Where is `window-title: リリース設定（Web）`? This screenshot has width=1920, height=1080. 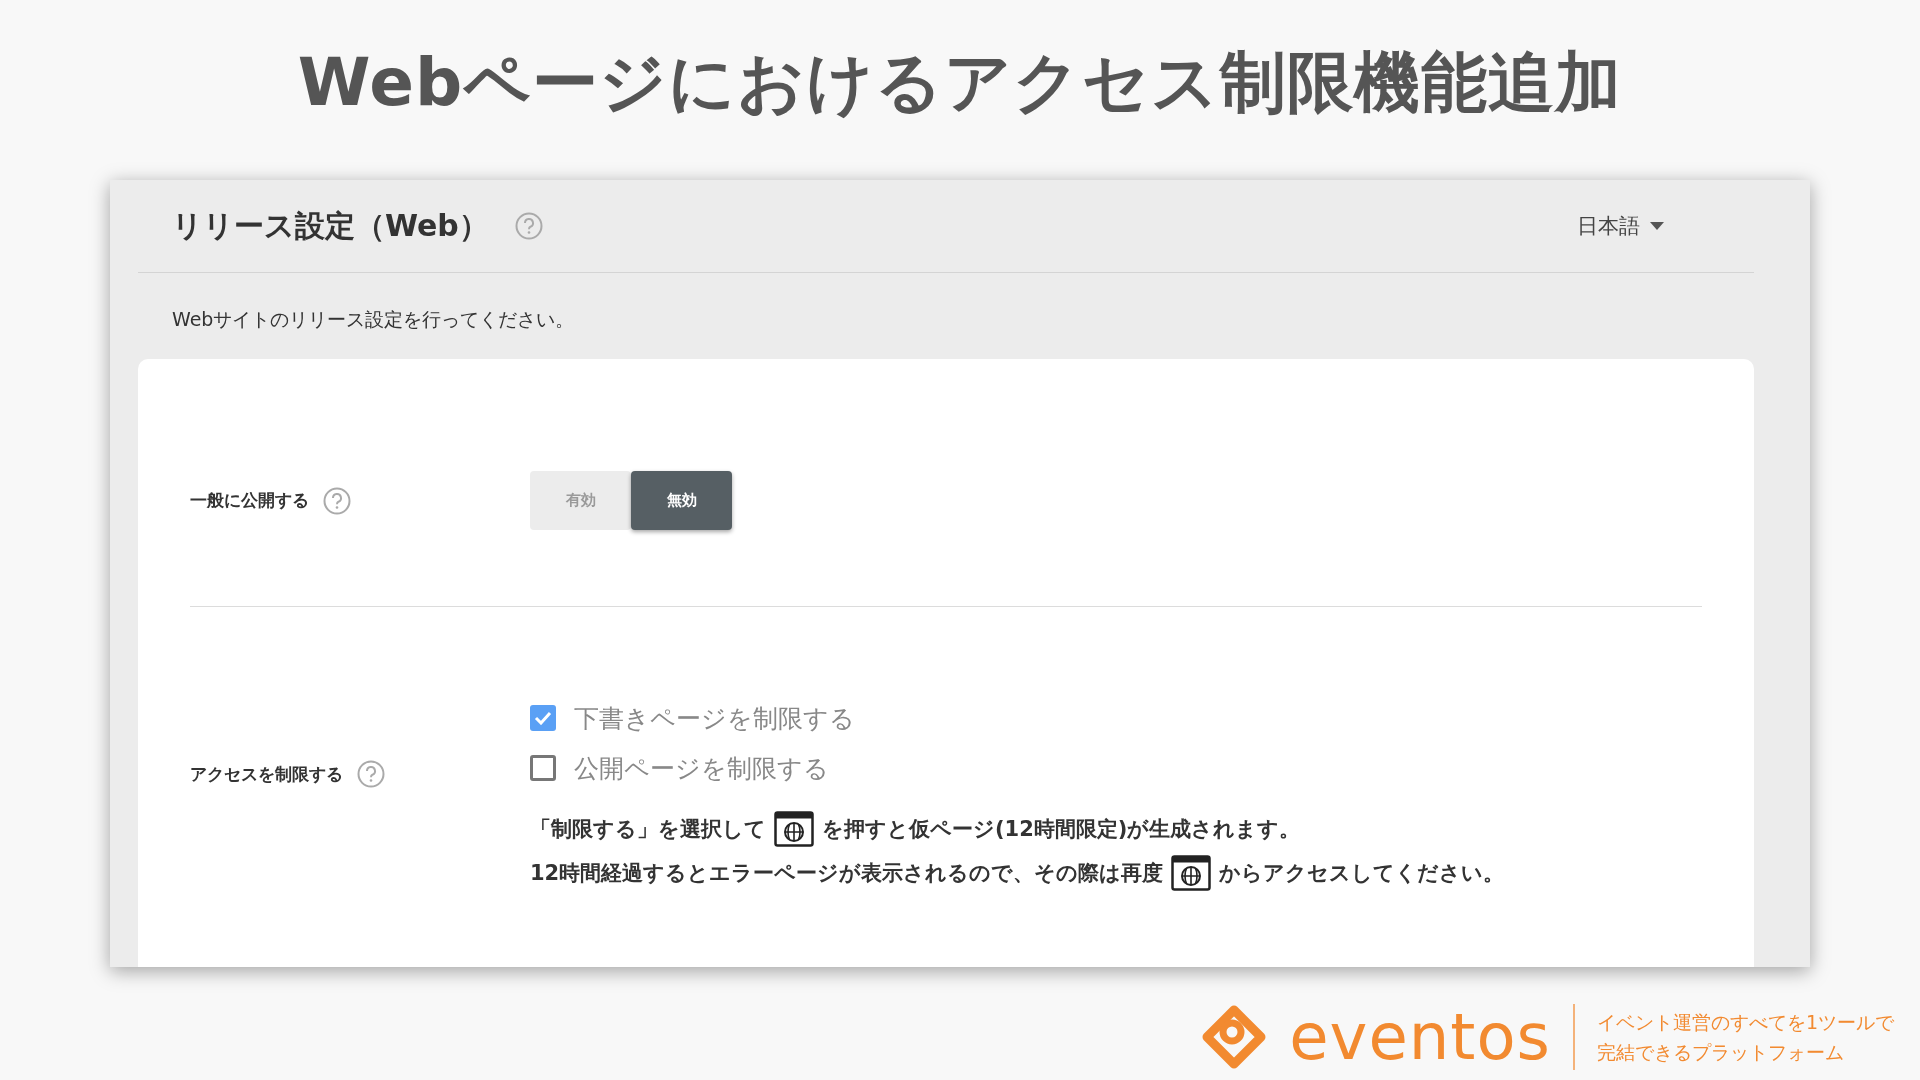 window-title: リリース設定（Web） is located at coordinates (330, 225).